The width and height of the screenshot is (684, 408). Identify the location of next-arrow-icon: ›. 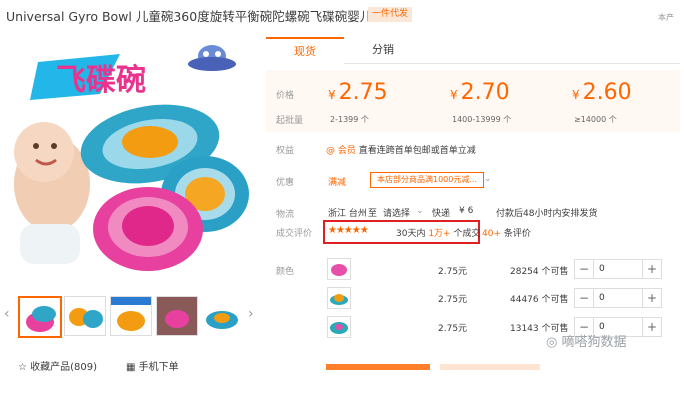
(251, 314).